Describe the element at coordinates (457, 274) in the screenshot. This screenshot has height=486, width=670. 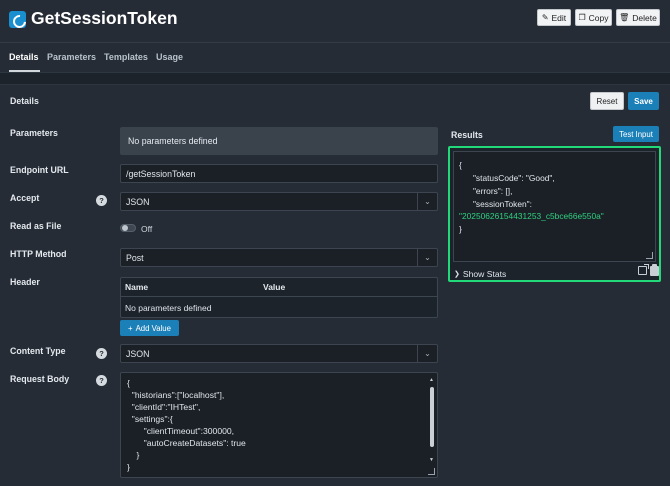
I see `chevron-right-icon: ❯` at that location.